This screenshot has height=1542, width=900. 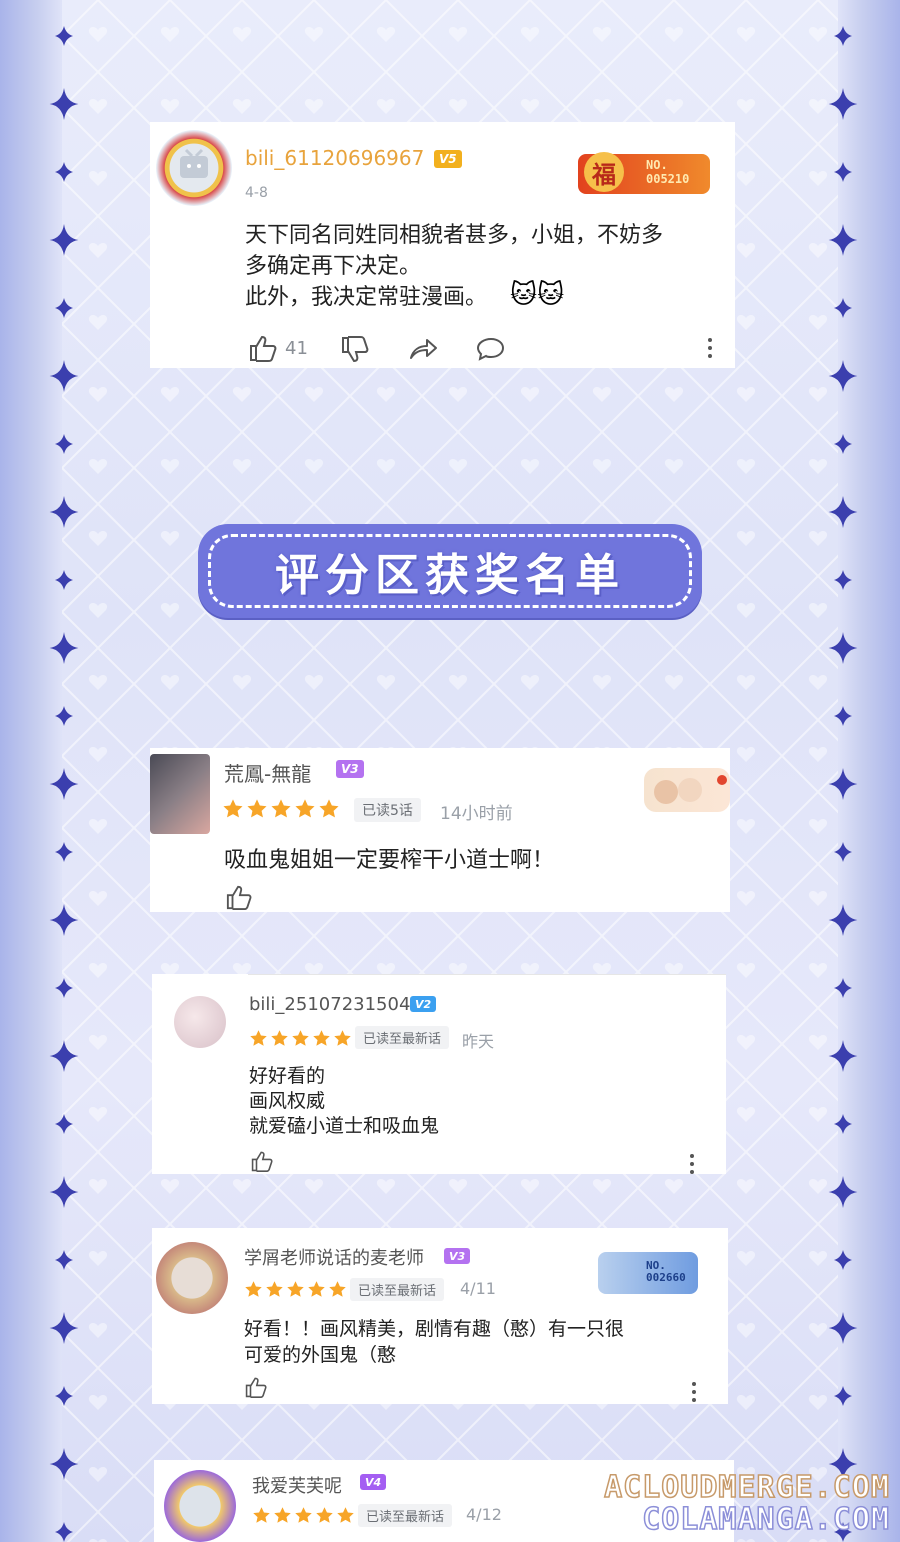 I want to click on share-icon, so click(x=423, y=349).